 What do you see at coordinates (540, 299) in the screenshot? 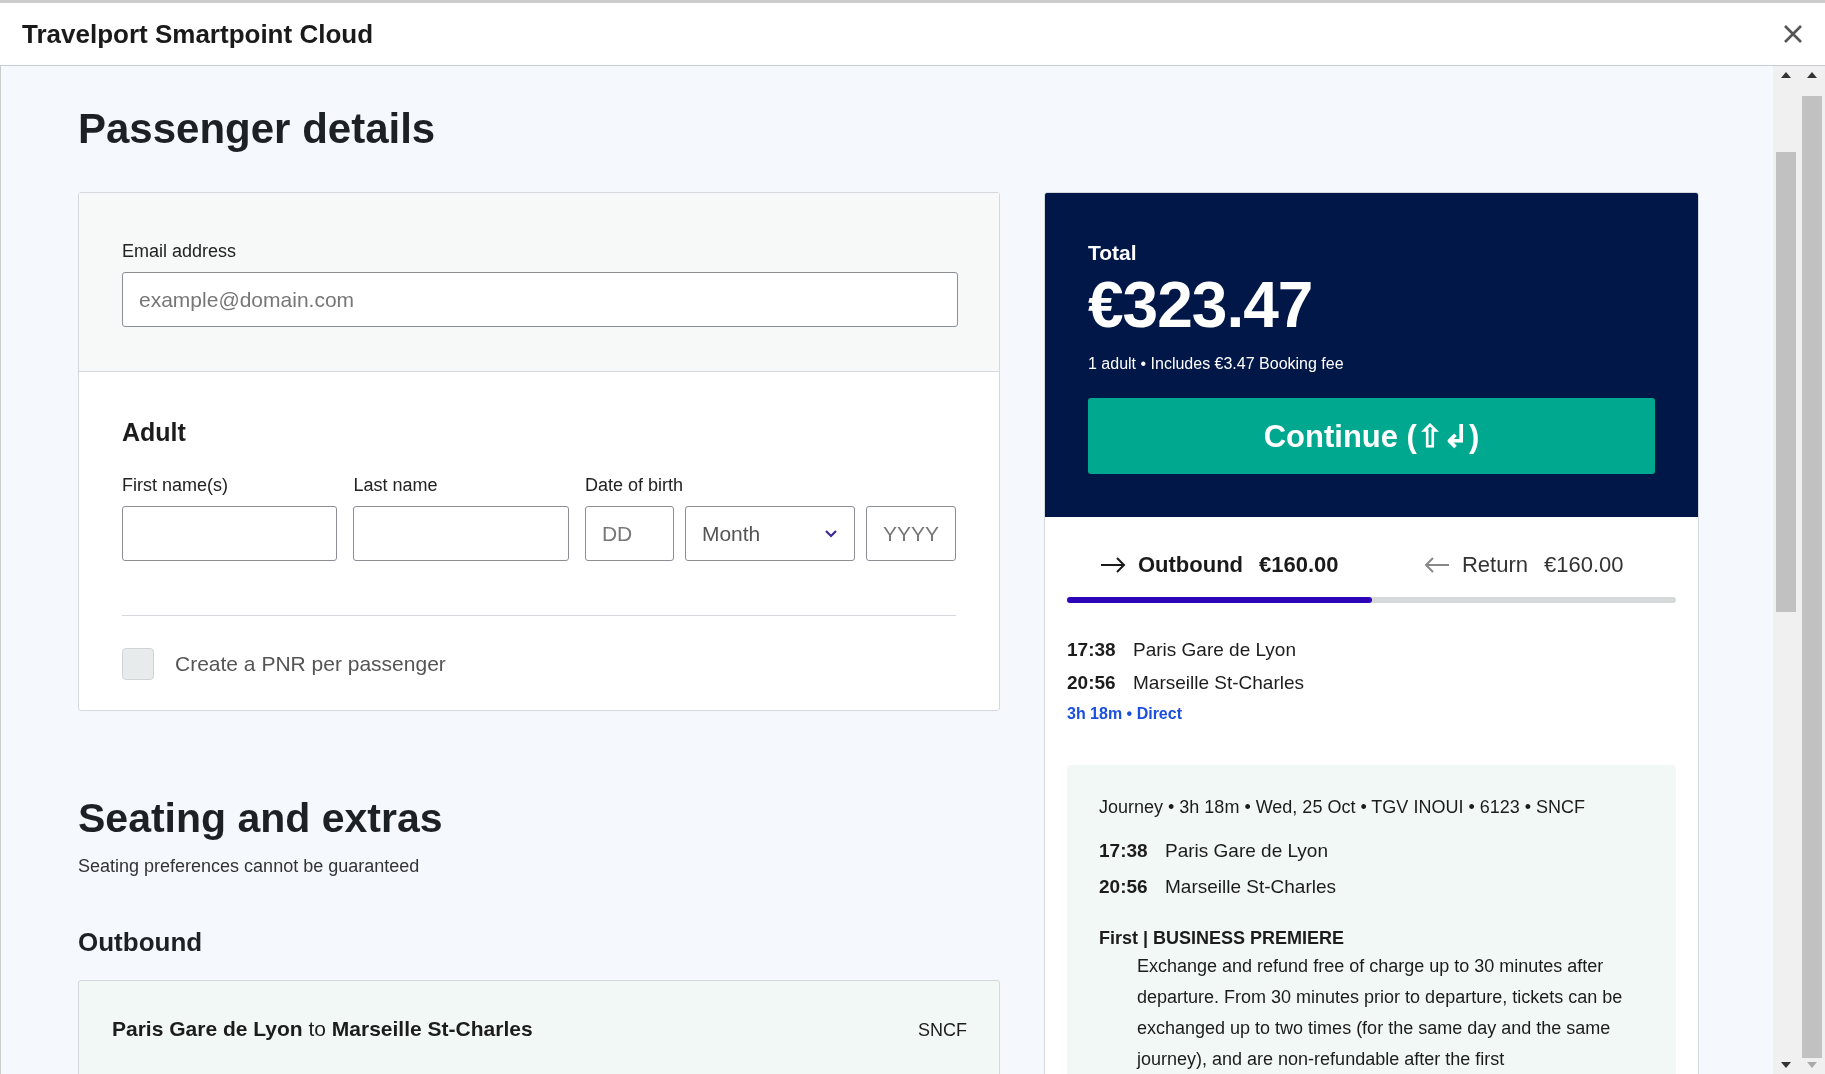
I see `email-field: example@domain.com` at bounding box center [540, 299].